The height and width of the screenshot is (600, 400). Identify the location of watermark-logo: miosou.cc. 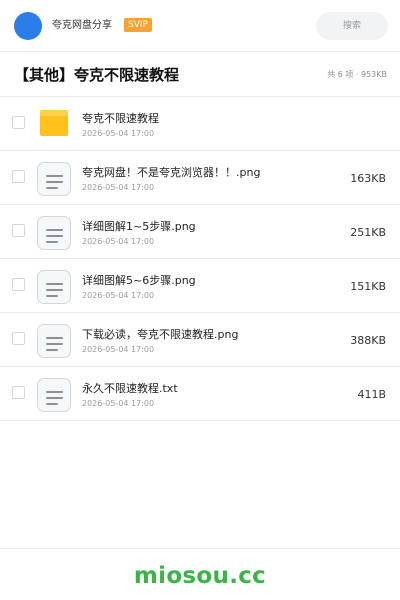
(200, 576).